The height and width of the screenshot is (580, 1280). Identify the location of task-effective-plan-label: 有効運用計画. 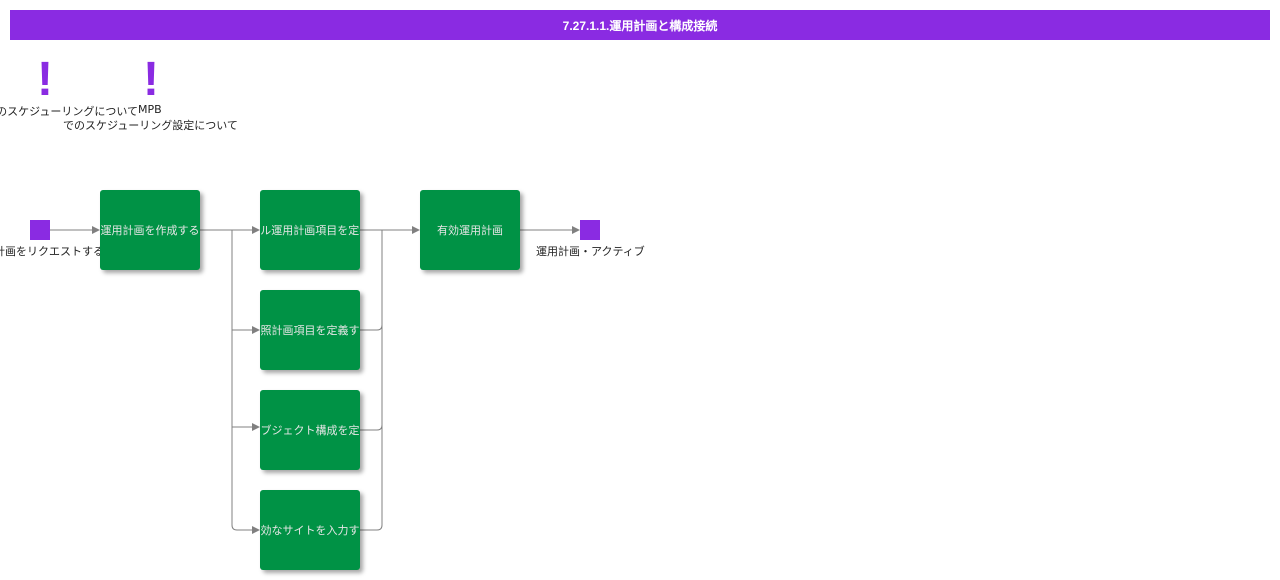
(470, 230).